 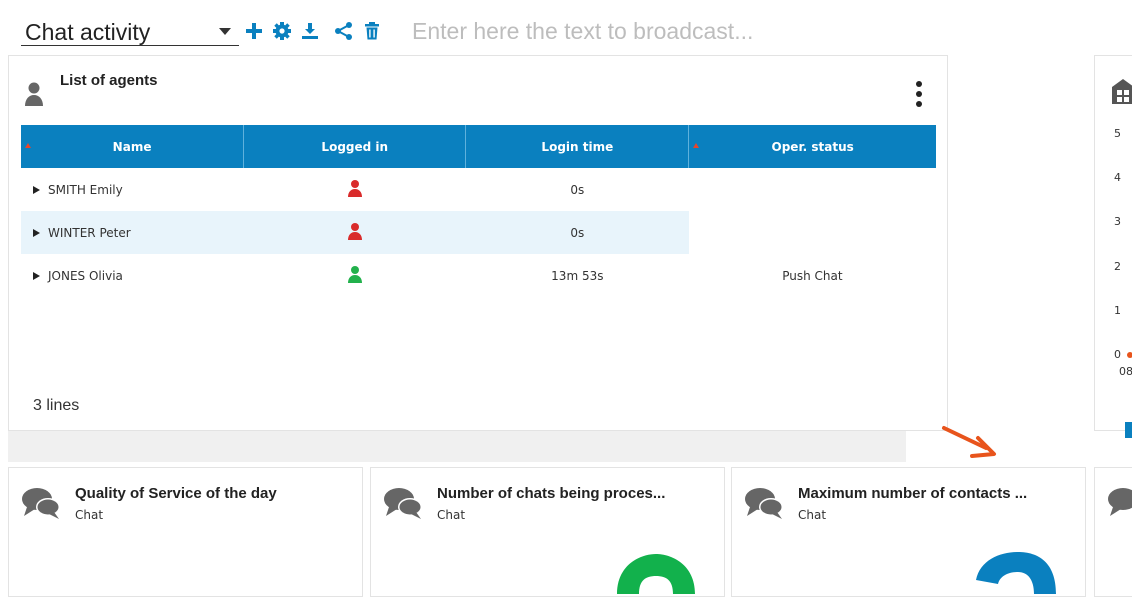 What do you see at coordinates (1117, 354) in the screenshot?
I see `y-axis-tick: 0` at bounding box center [1117, 354].